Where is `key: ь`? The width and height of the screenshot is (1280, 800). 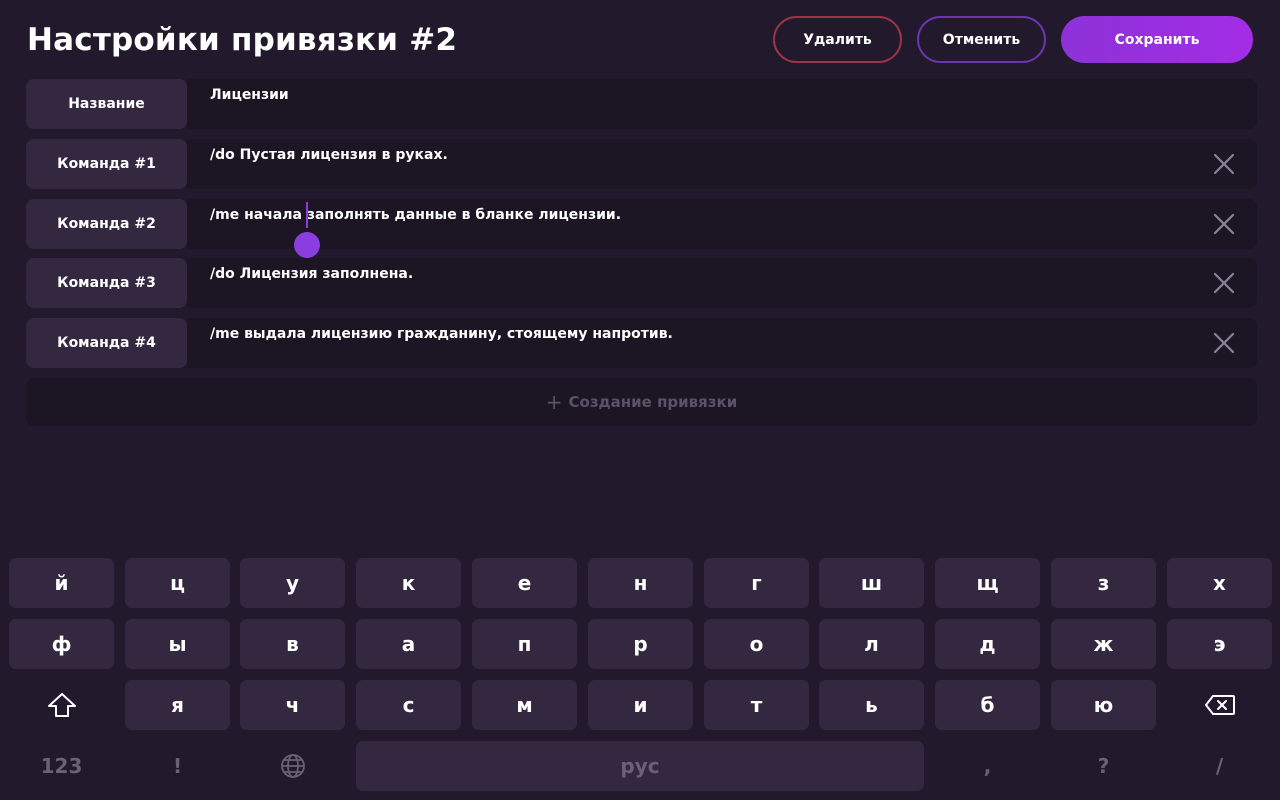 key: ь is located at coordinates (871, 705).